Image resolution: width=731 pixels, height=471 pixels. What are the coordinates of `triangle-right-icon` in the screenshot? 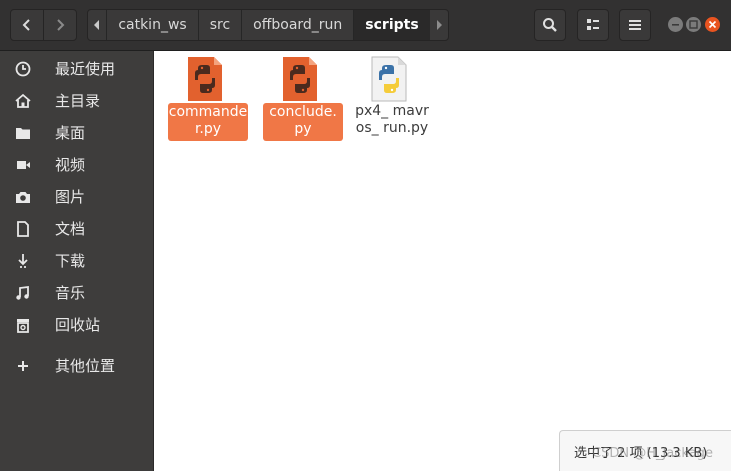 It's located at (439, 25).